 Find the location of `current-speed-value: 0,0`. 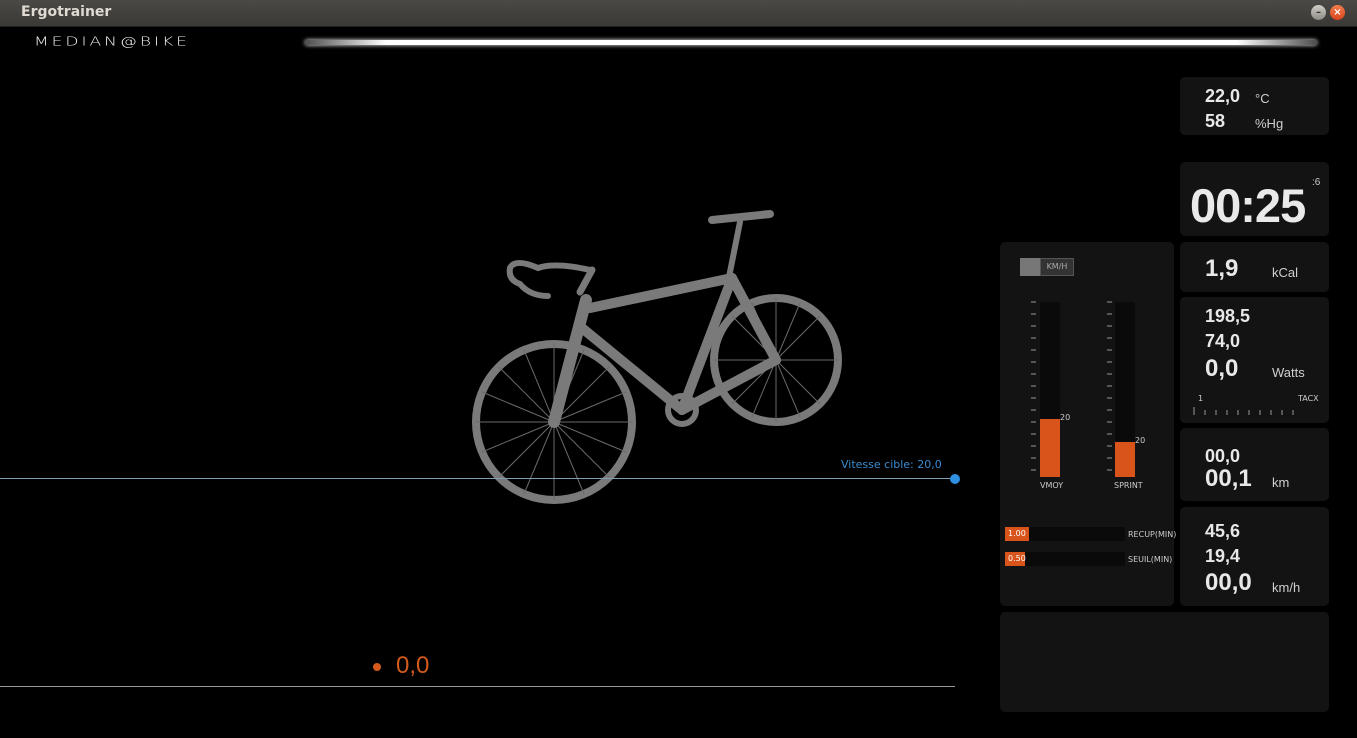

current-speed-value: 0,0 is located at coordinates (413, 665).